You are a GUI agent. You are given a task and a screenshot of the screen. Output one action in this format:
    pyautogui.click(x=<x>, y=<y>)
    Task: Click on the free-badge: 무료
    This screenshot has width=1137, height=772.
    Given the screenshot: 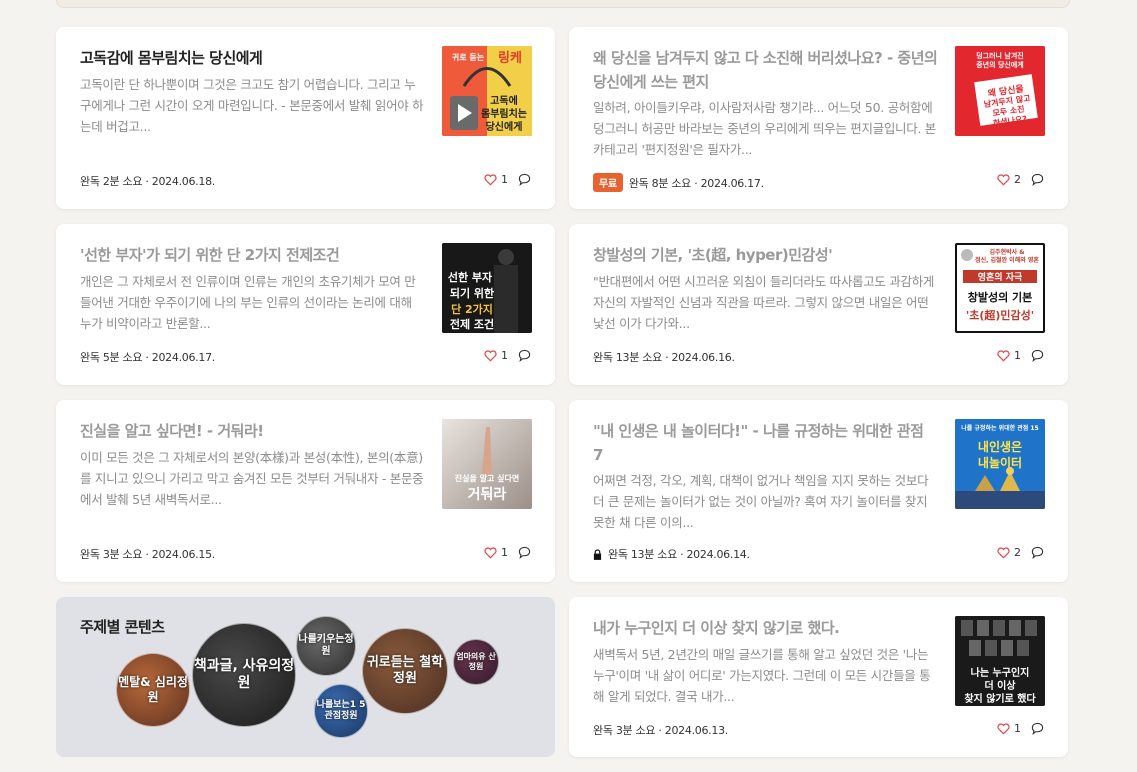 What is the action you would take?
    pyautogui.click(x=608, y=182)
    